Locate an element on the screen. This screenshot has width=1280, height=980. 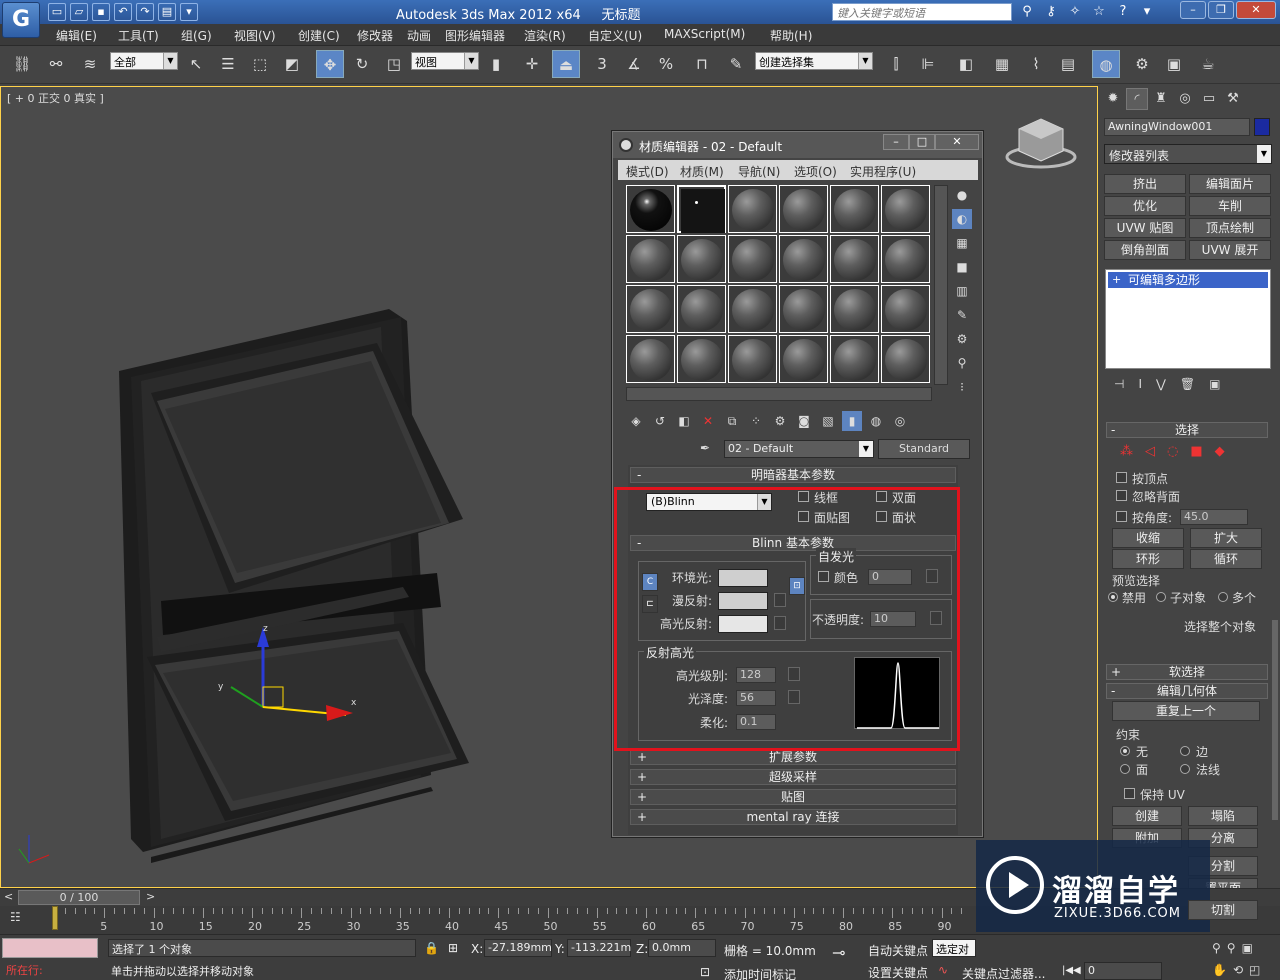
set-key-icon: ⊸ is located at coordinates (838, 952).